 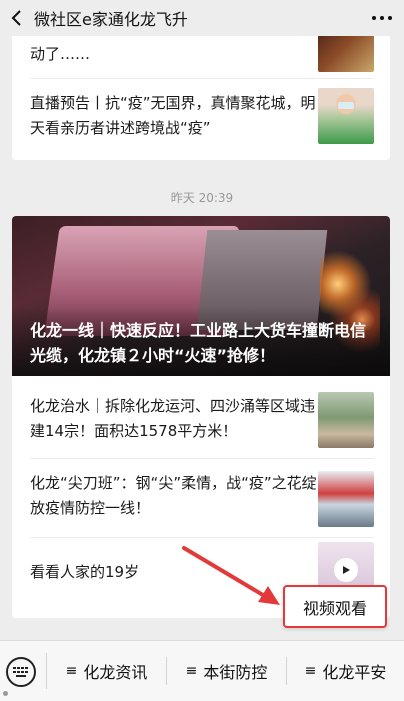 I want to click on page-title: 微社区e家通化龙飞升, so click(x=111, y=19).